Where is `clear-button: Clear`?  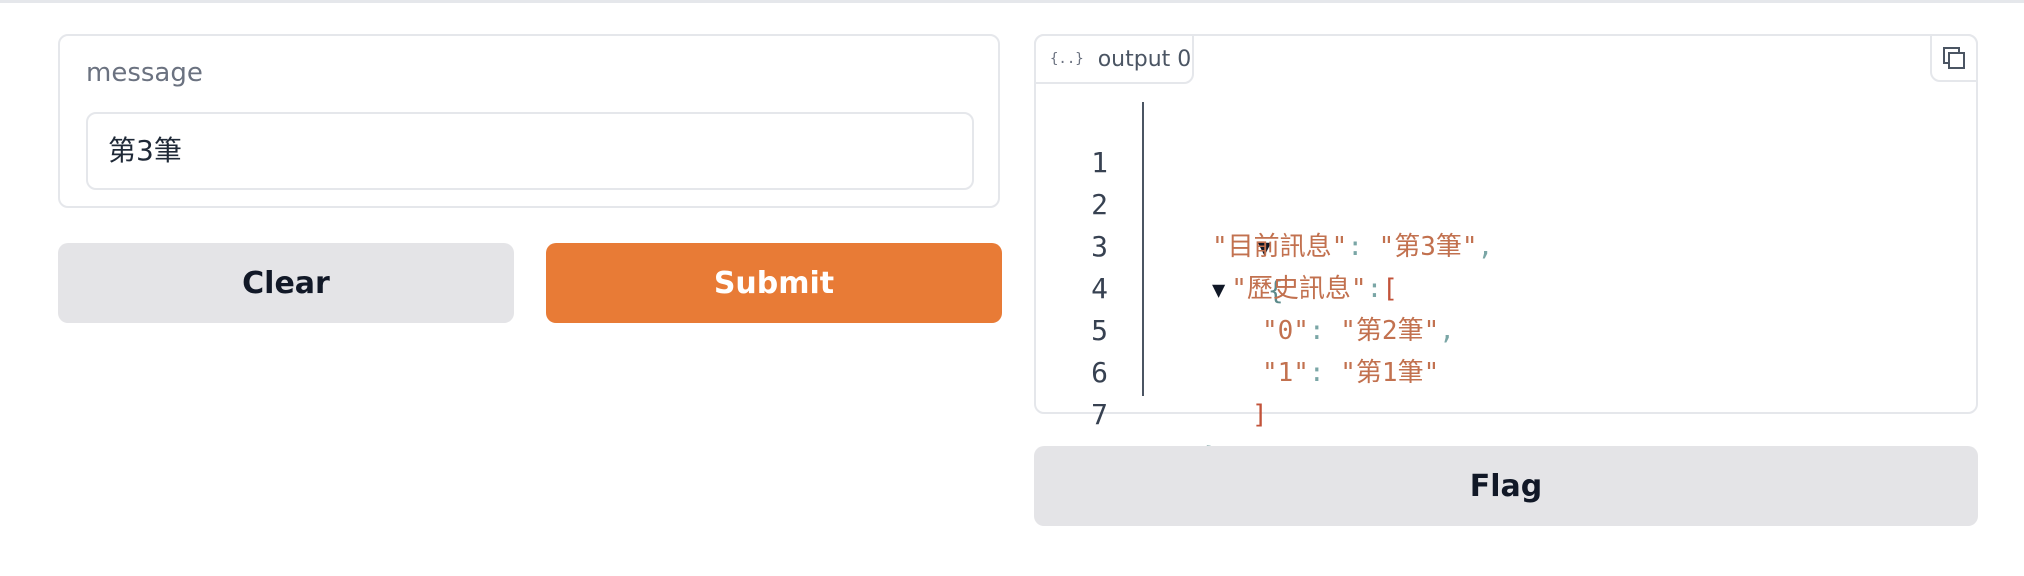
clear-button: Clear is located at coordinates (286, 283).